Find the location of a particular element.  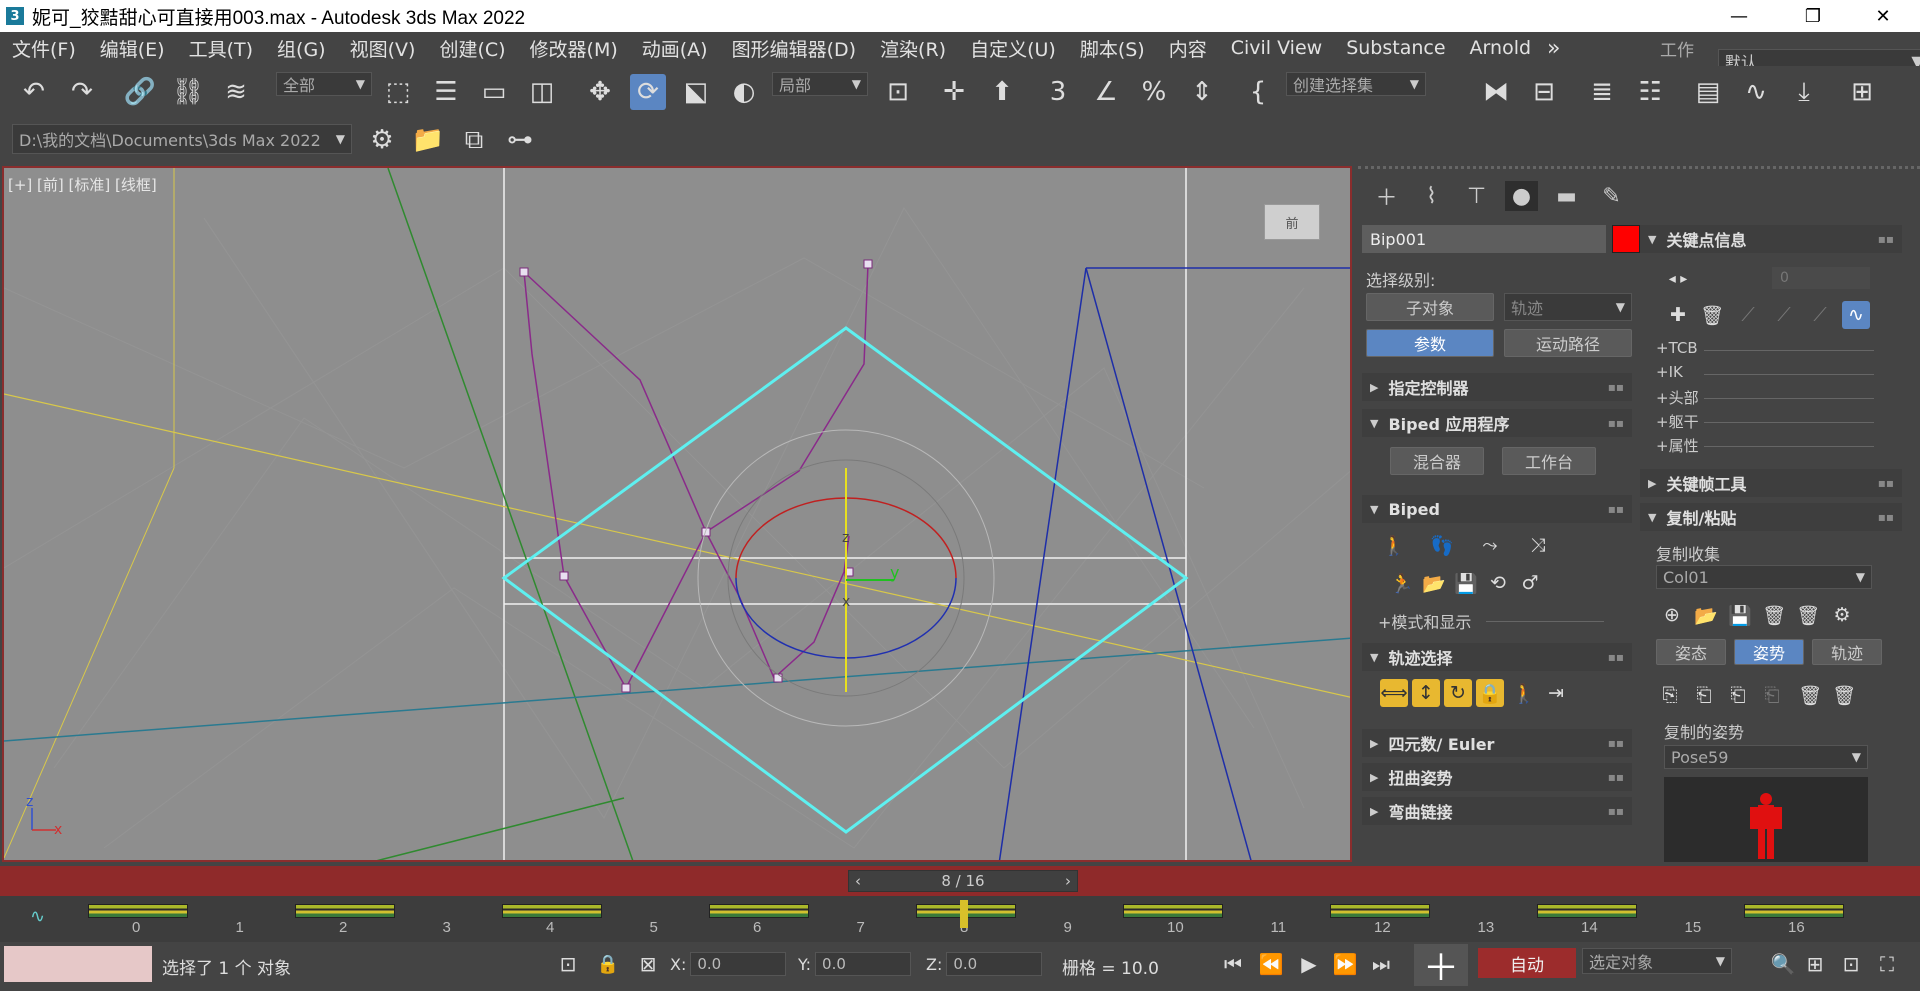

create-collection-icon: ⊕ is located at coordinates (1672, 615).